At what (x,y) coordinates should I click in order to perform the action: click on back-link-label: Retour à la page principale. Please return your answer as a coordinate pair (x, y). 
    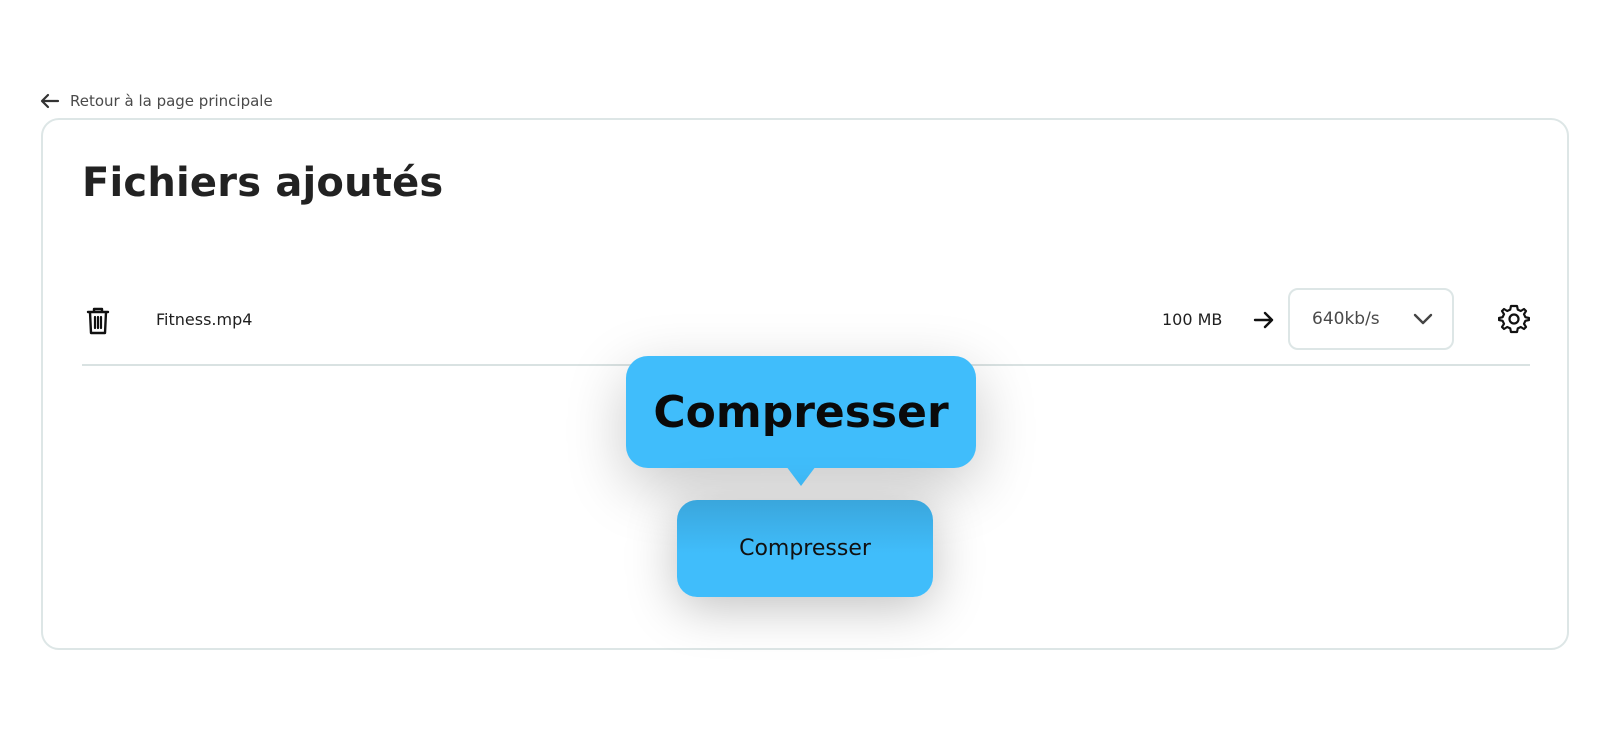
    Looking at the image, I should click on (171, 101).